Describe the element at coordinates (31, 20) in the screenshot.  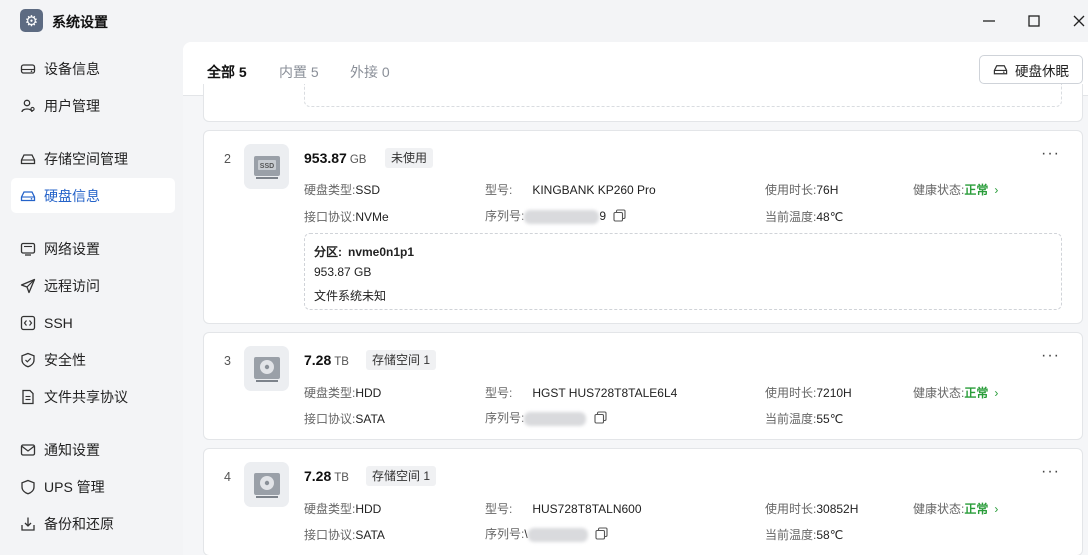
I see `settings-gear-icon: ⚙` at that location.